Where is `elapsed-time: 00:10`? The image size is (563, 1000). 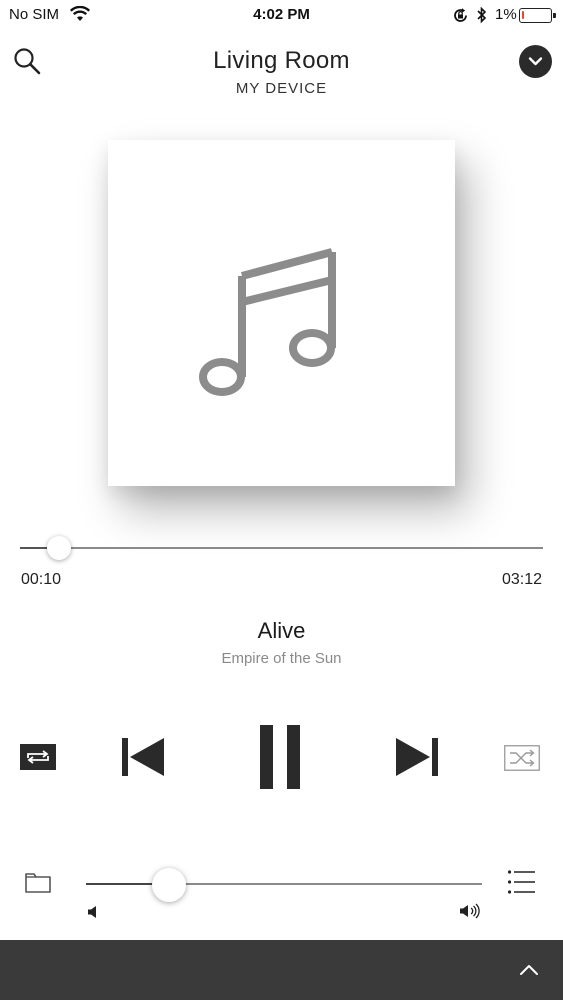
elapsed-time: 00:10 is located at coordinates (41, 579).